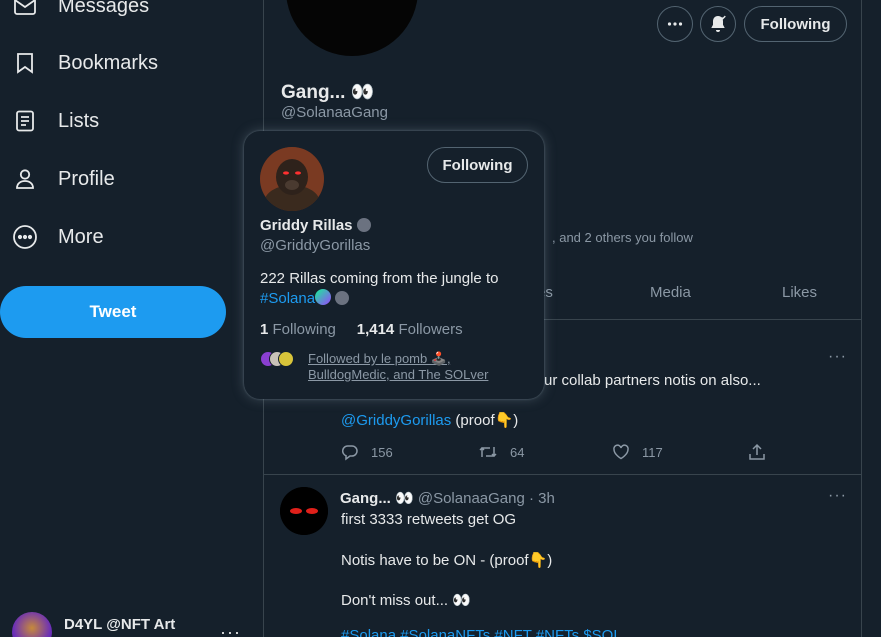  I want to click on tab-likes: Likes, so click(799, 292).